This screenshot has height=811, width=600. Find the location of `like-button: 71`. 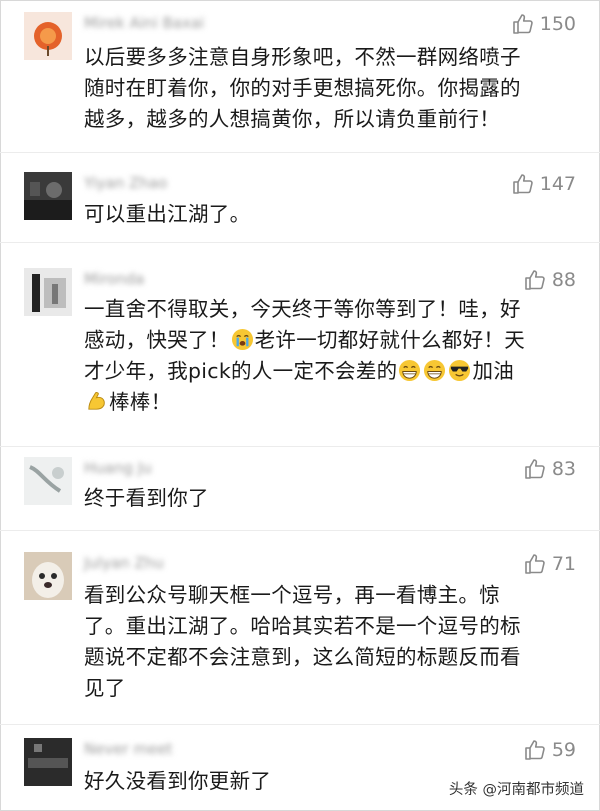

like-button: 71 is located at coordinates (549, 564).